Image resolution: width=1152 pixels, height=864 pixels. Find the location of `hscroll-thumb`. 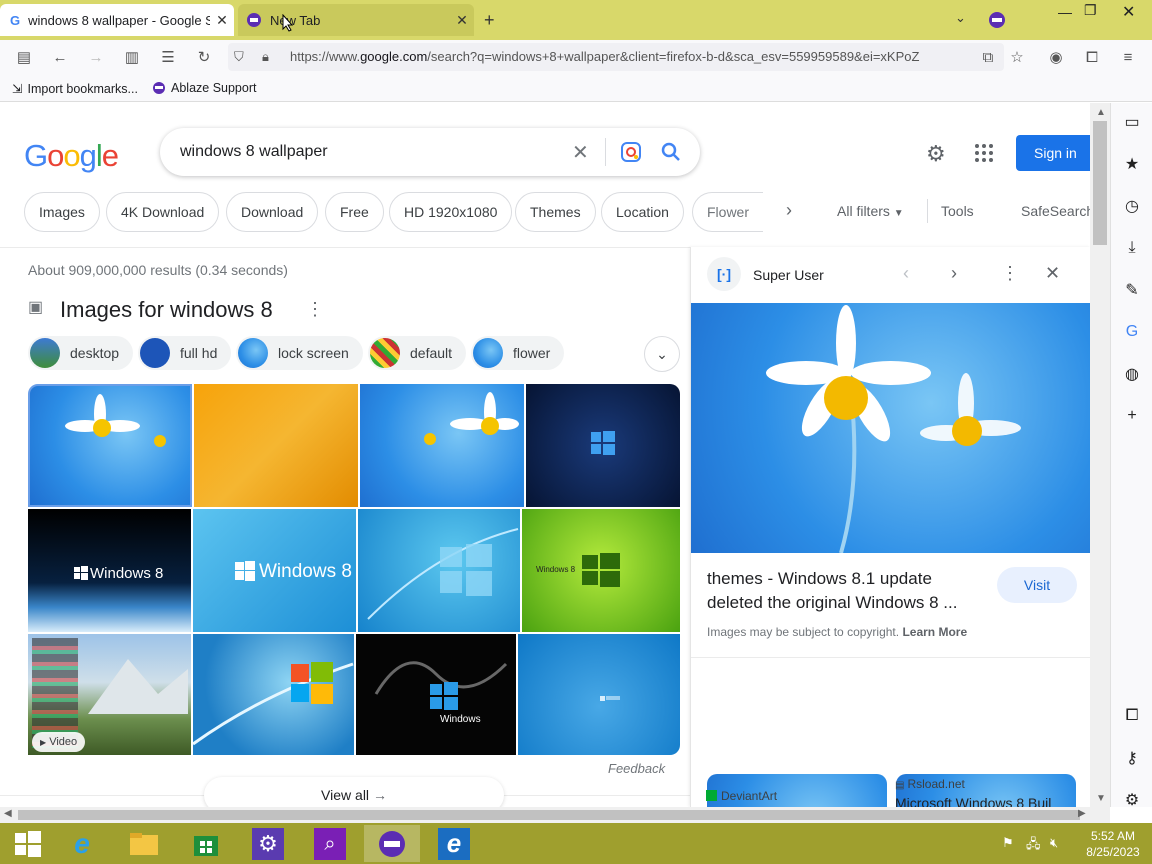

hscroll-thumb is located at coordinates (549, 815).